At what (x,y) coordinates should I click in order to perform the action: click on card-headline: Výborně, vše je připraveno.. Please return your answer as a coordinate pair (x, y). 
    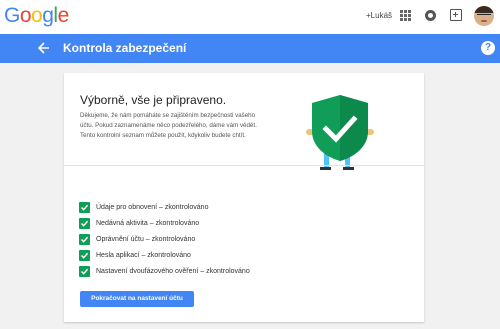
    Looking at the image, I should click on (153, 100).